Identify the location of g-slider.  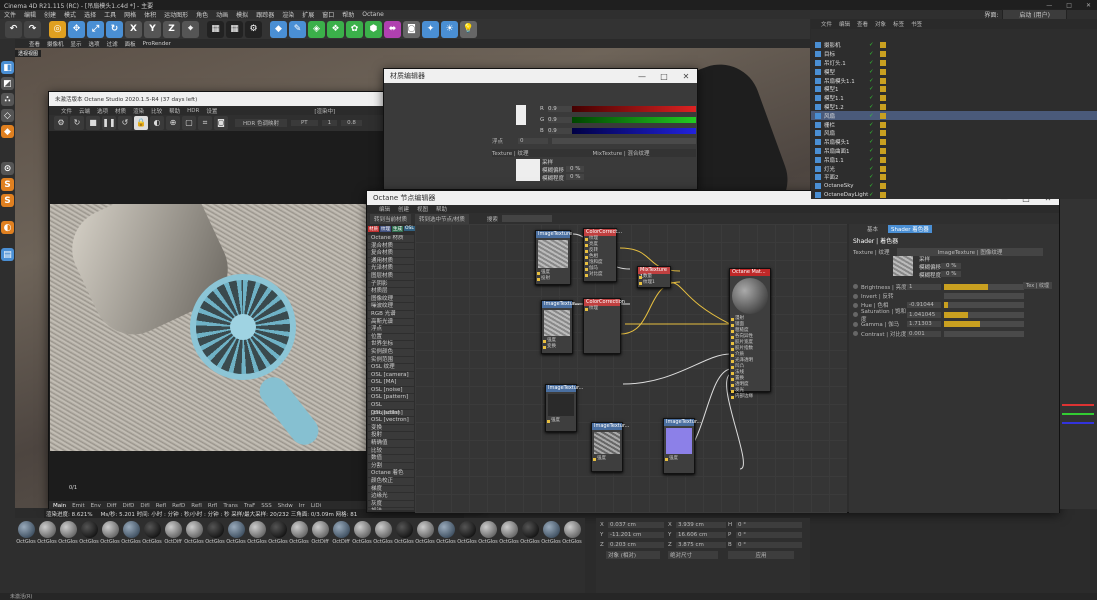
(634, 120).